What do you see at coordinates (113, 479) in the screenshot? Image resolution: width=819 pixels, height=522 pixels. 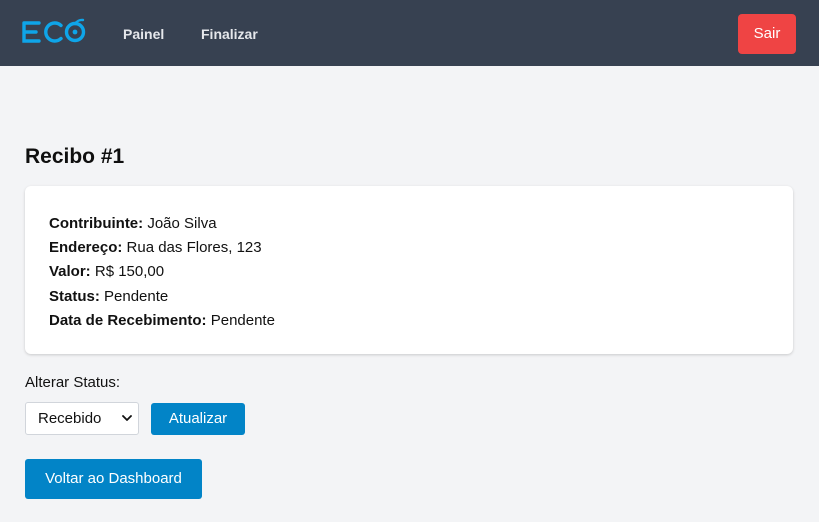 I see `back-to-dashboard-button: Voltar ao Dashboard` at bounding box center [113, 479].